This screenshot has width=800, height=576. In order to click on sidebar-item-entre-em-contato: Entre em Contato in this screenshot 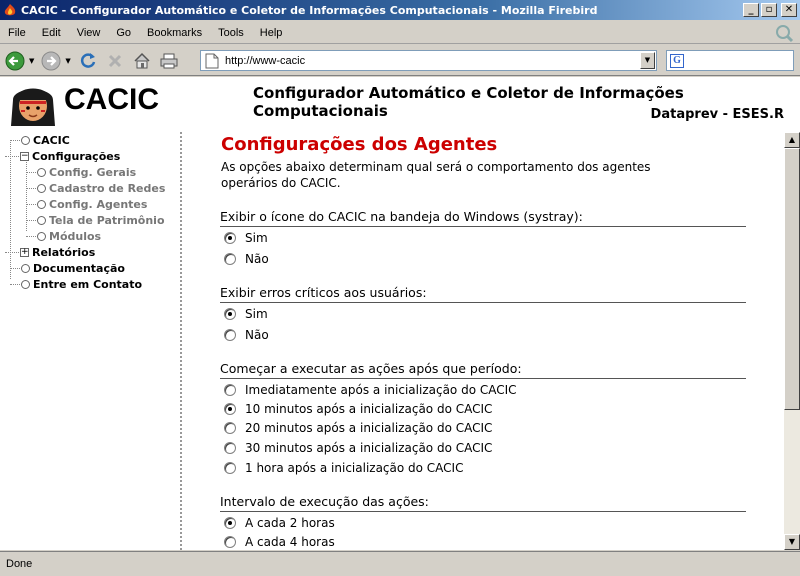, I will do `click(76, 284)`.